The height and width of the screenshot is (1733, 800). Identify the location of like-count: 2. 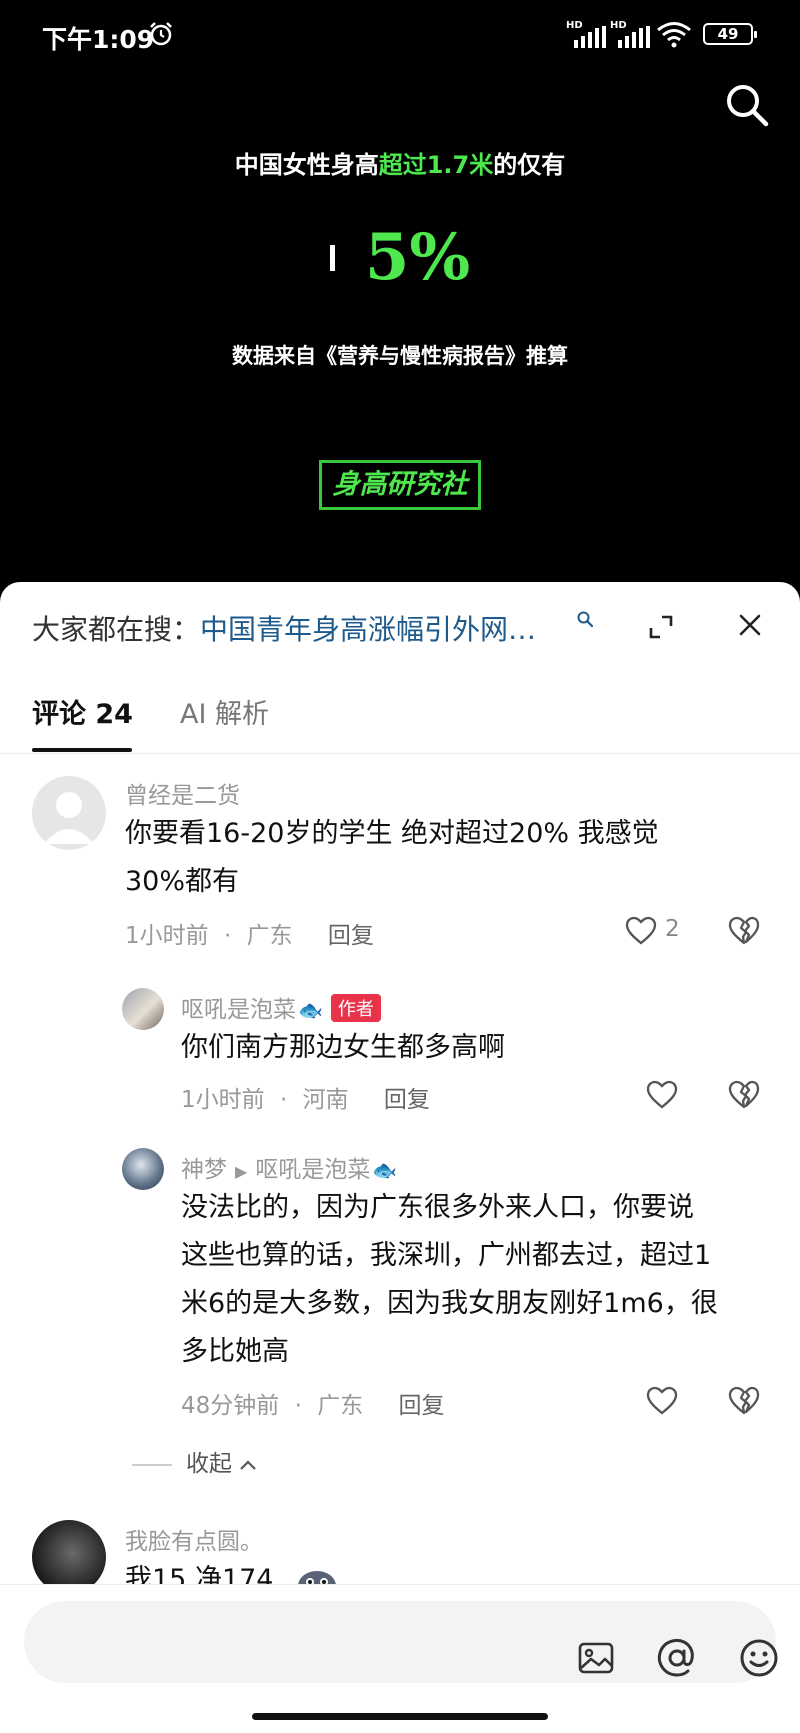
(672, 929).